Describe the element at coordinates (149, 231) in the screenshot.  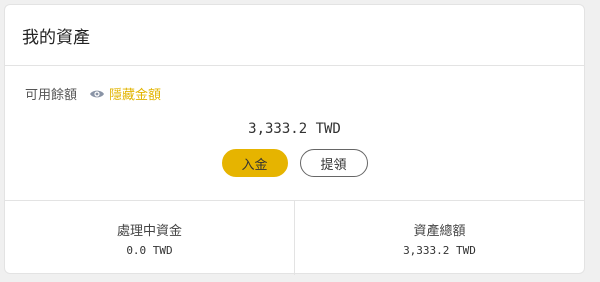
I see `stat-label: 處理中資金` at that location.